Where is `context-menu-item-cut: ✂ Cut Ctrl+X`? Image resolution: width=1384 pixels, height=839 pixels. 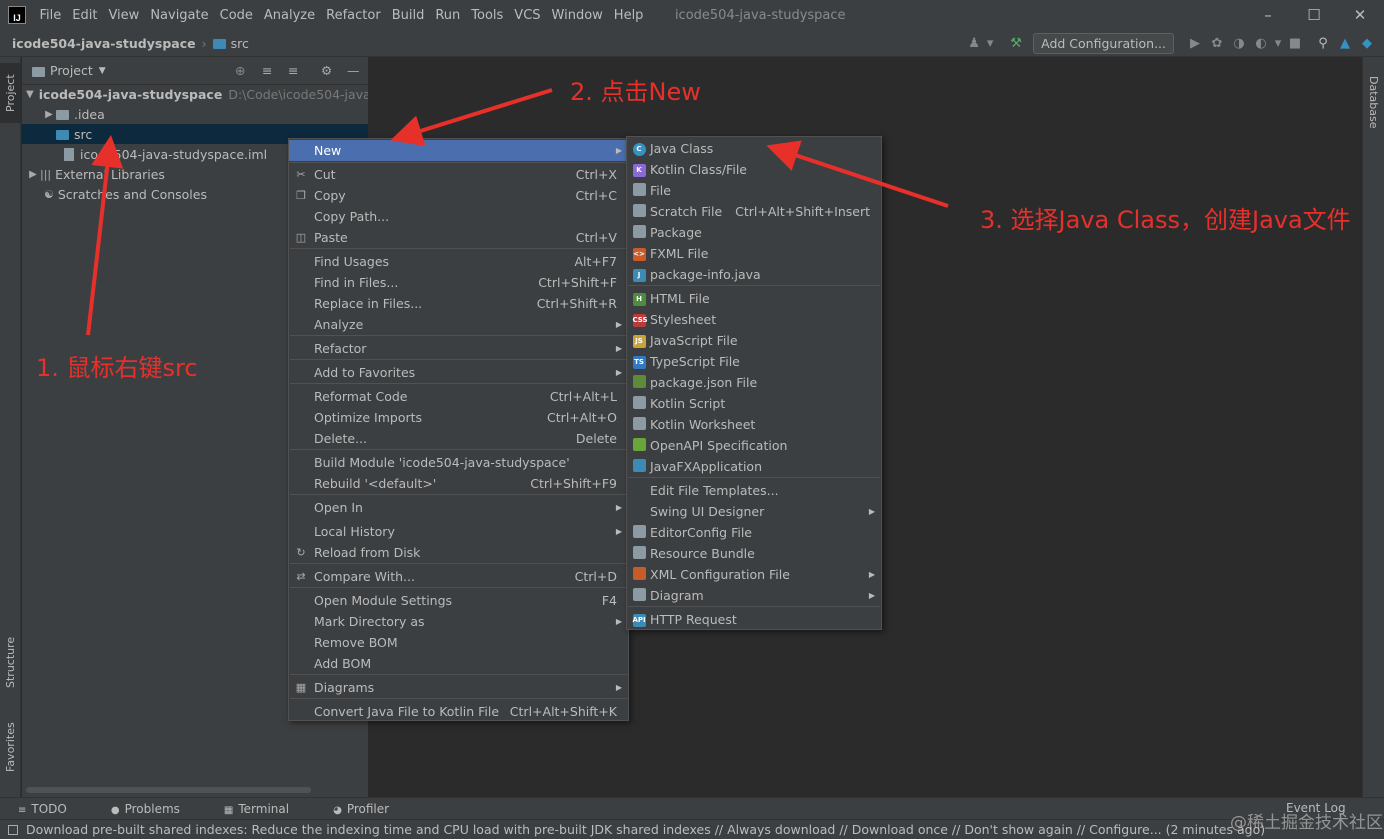
context-menu-item-cut: ✂ Cut Ctrl+X is located at coordinates (458, 174).